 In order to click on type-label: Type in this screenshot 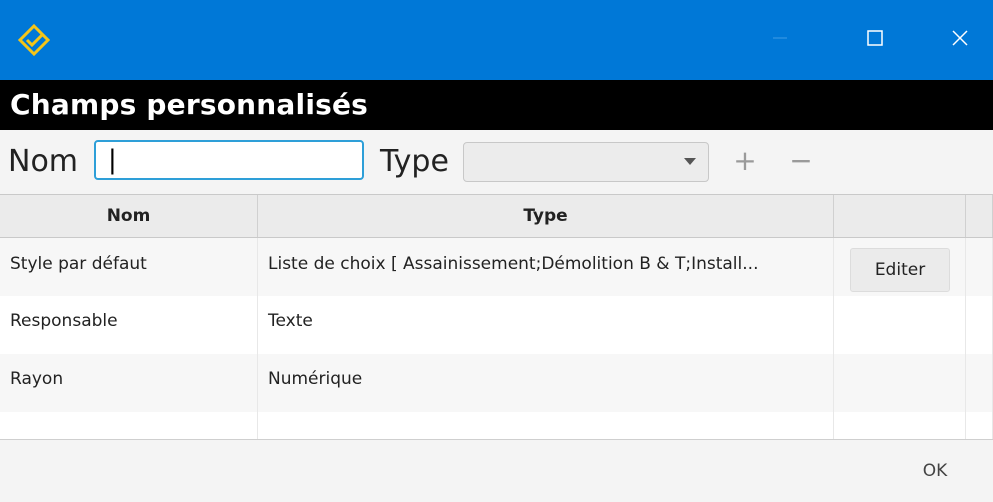, I will do `click(414, 161)`.